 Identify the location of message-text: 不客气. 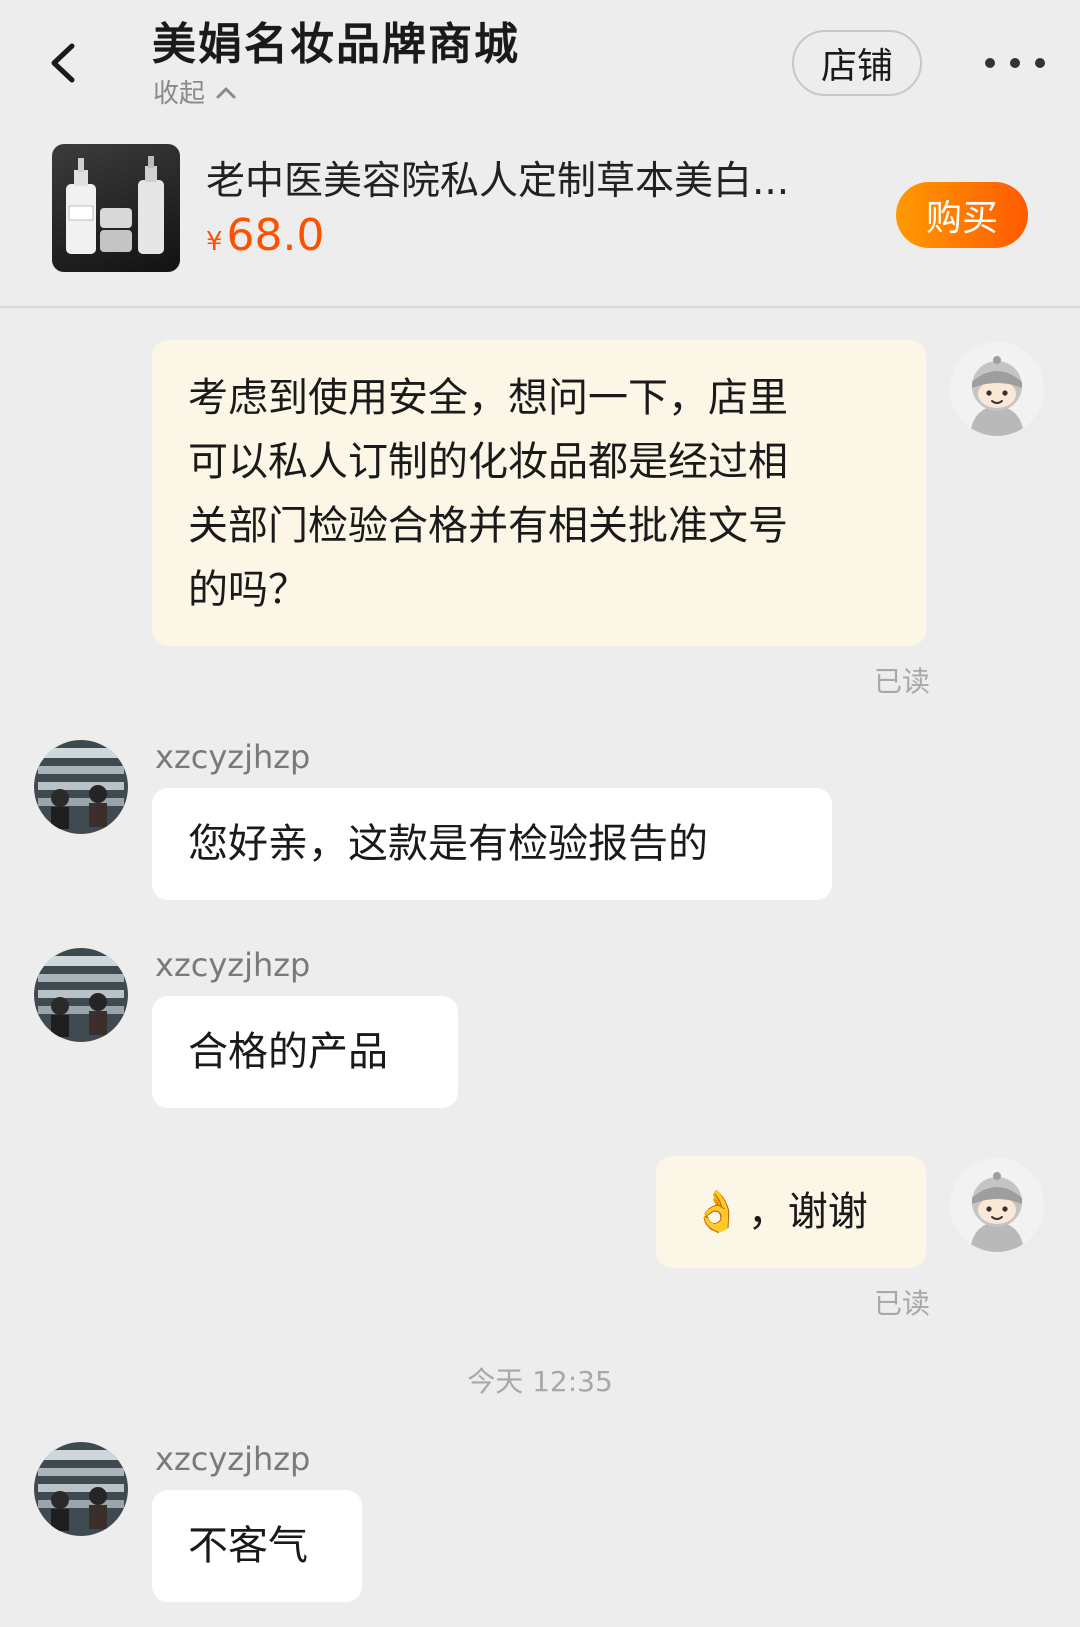
(248, 1546).